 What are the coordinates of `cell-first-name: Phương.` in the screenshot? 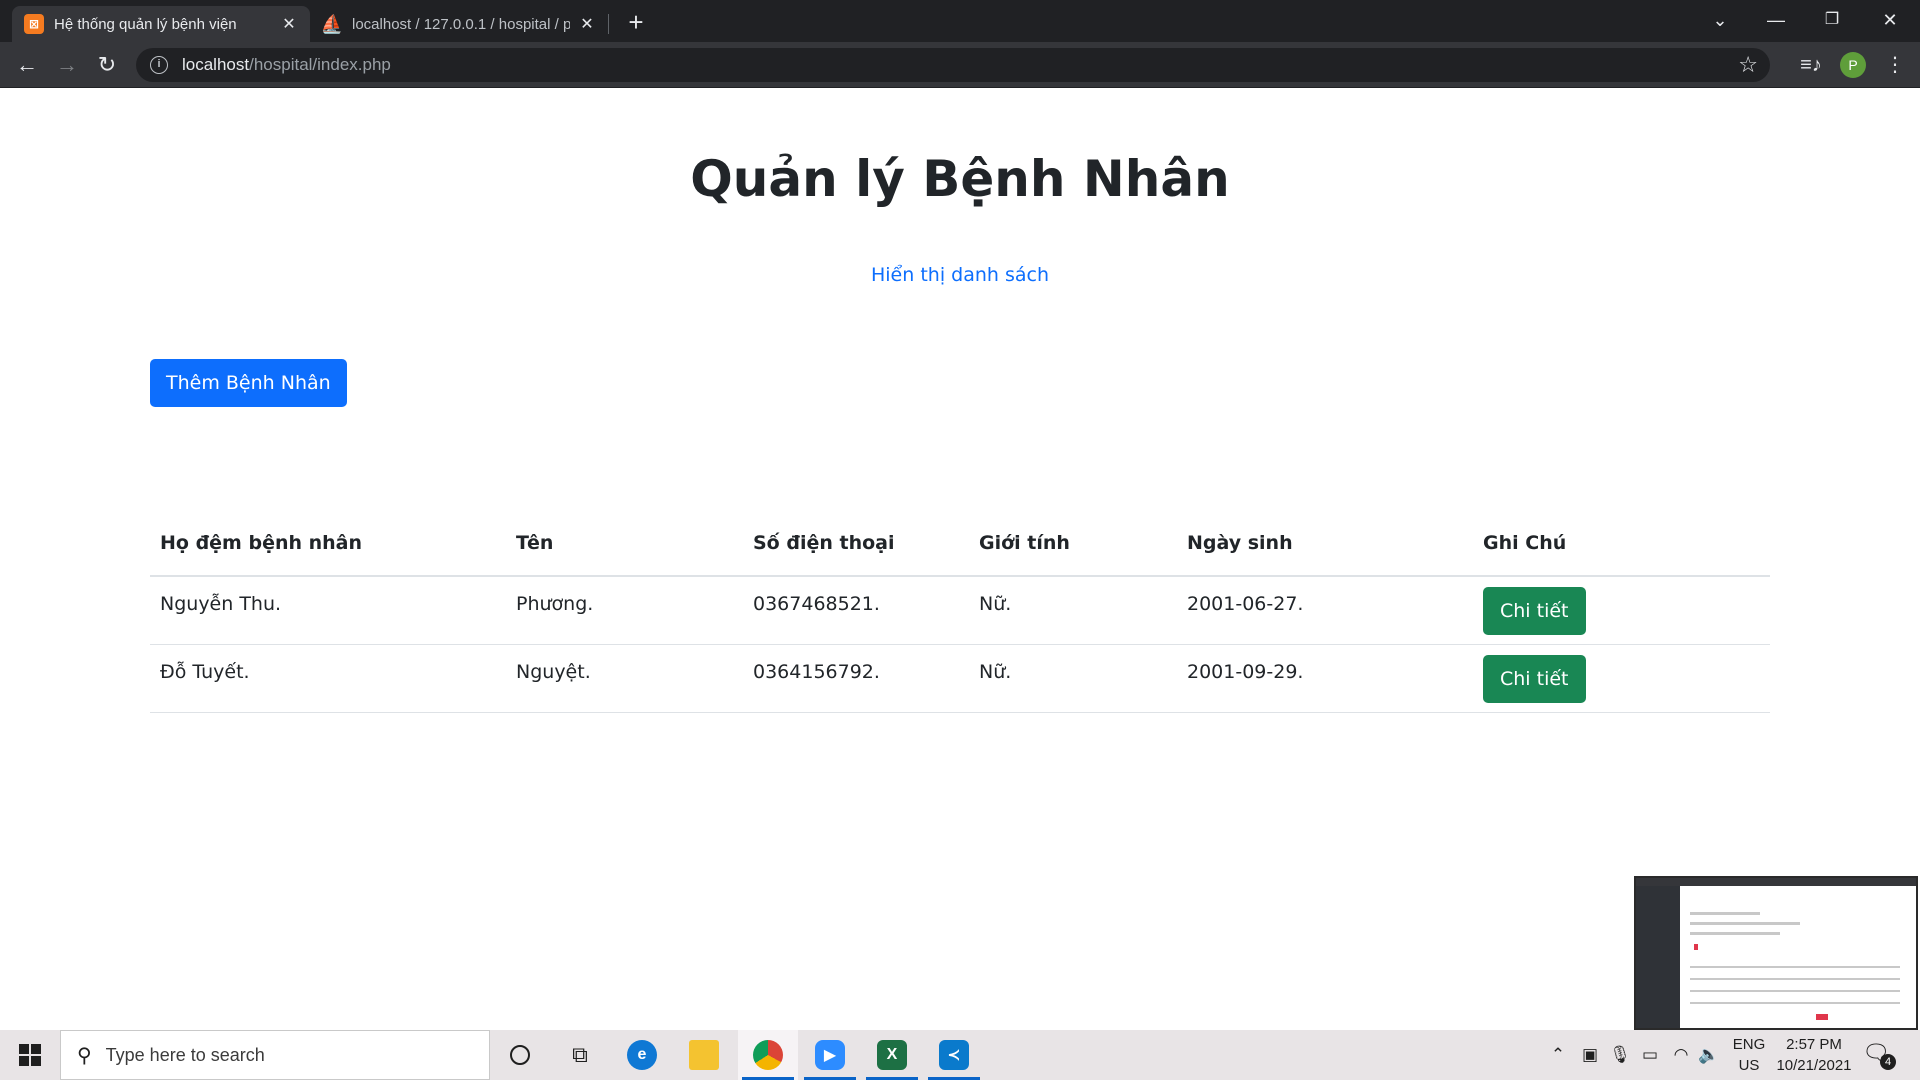 It's located at (624, 610).